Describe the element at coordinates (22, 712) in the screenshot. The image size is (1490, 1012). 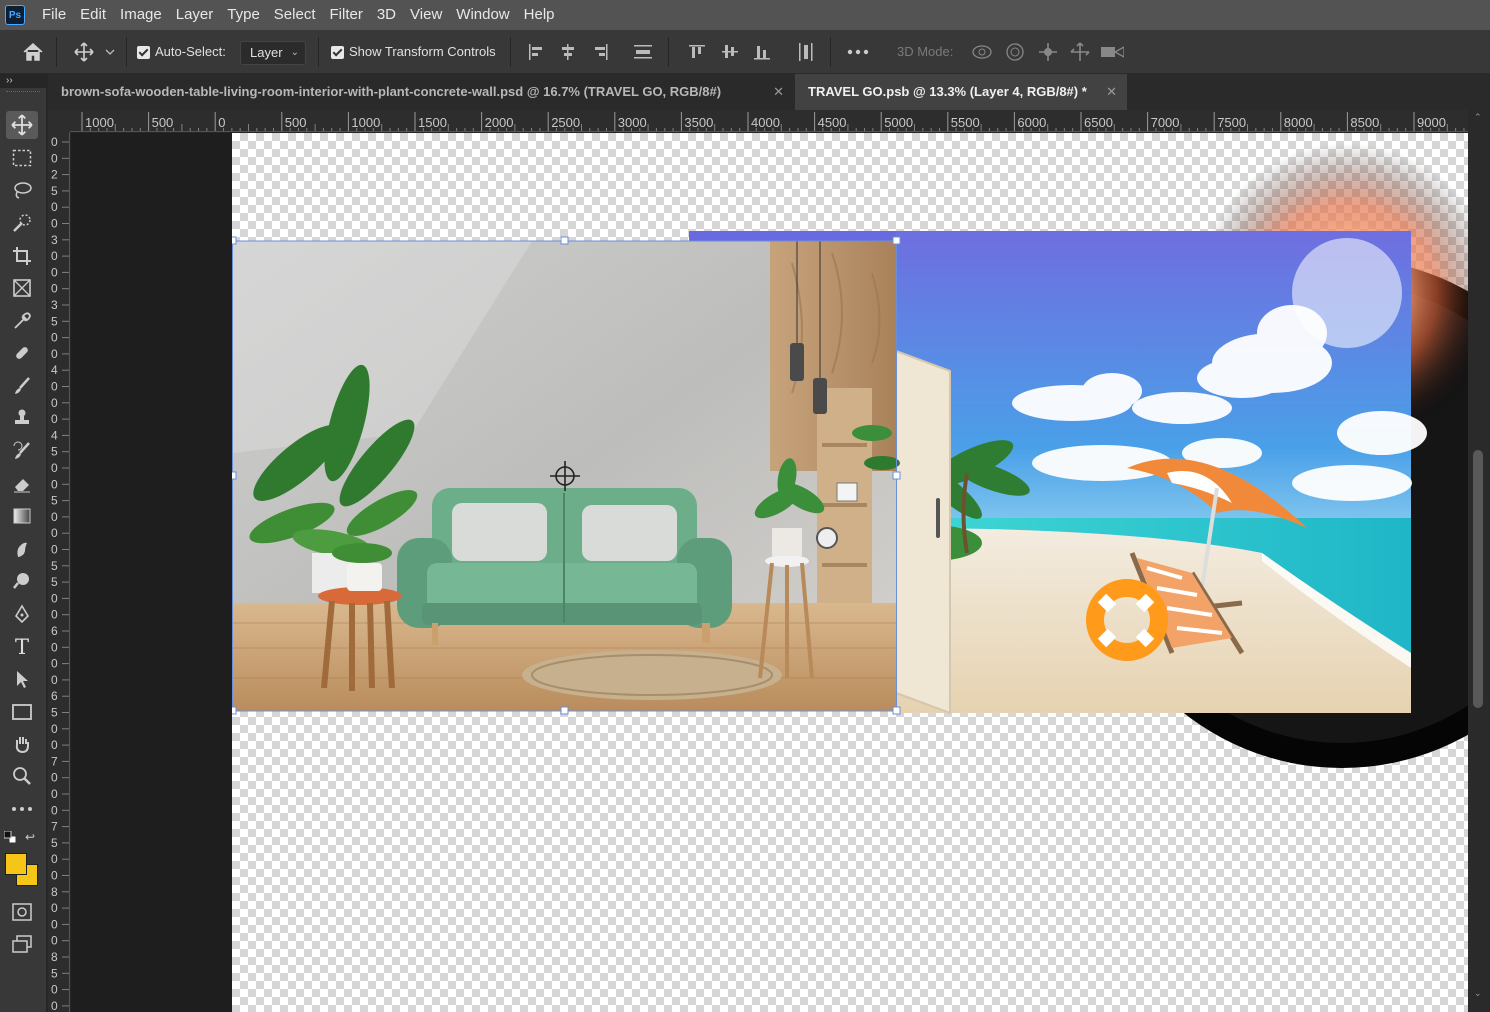
I see `rectangle-tool-icon` at that location.